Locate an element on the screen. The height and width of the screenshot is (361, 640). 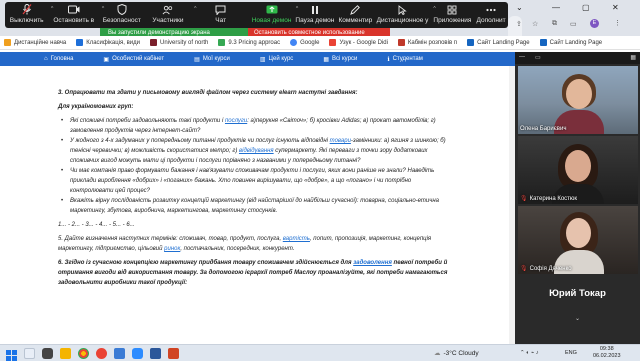
link-text: вартість is located at coordinates (296, 239).